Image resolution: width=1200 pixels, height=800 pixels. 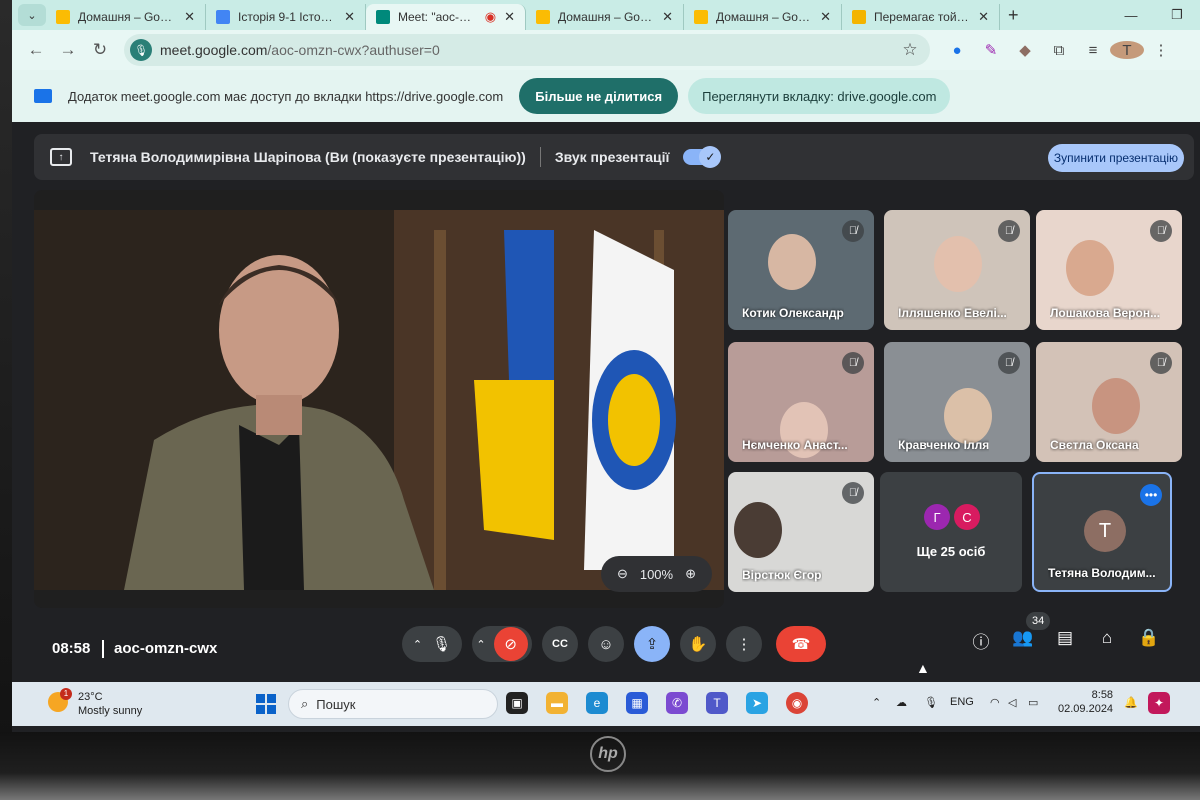 I want to click on microphone-site-icon: 🎙, so click(x=141, y=50).